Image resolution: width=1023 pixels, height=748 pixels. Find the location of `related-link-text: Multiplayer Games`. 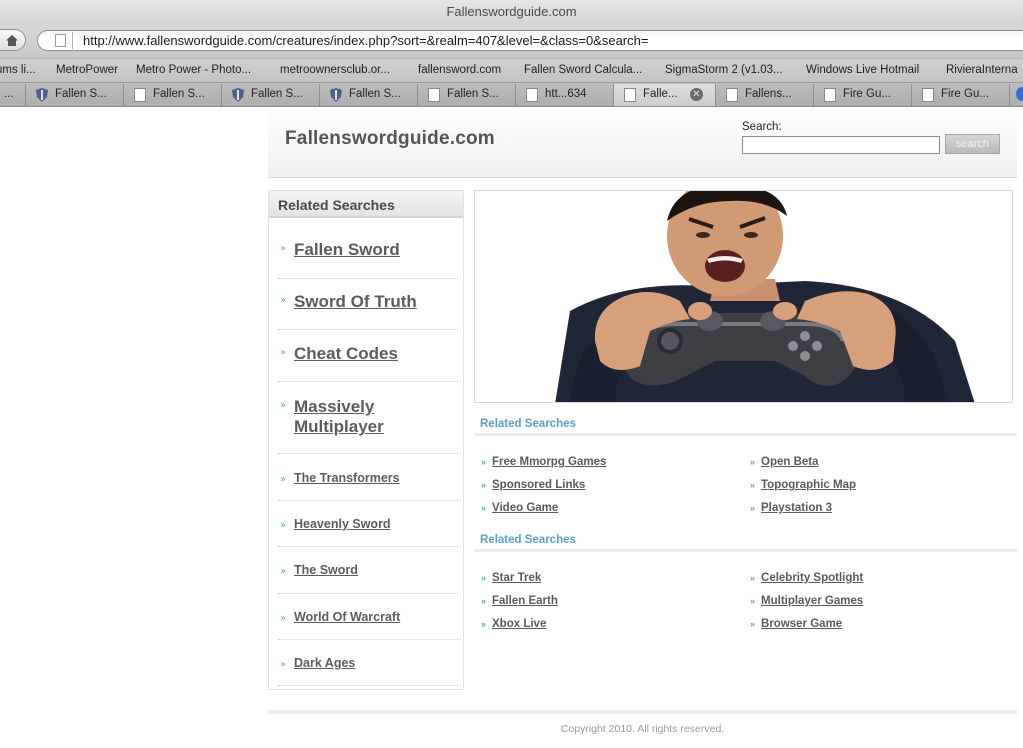

related-link-text: Multiplayer Games is located at coordinates (812, 601).